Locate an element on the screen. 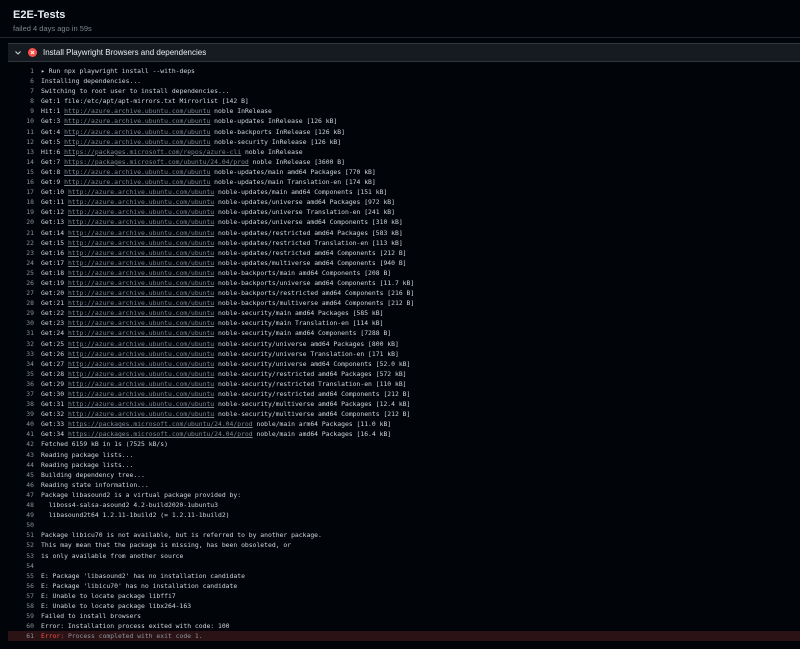 The image size is (800, 649). log-text-prefix: Get:17 is located at coordinates (54, 262).